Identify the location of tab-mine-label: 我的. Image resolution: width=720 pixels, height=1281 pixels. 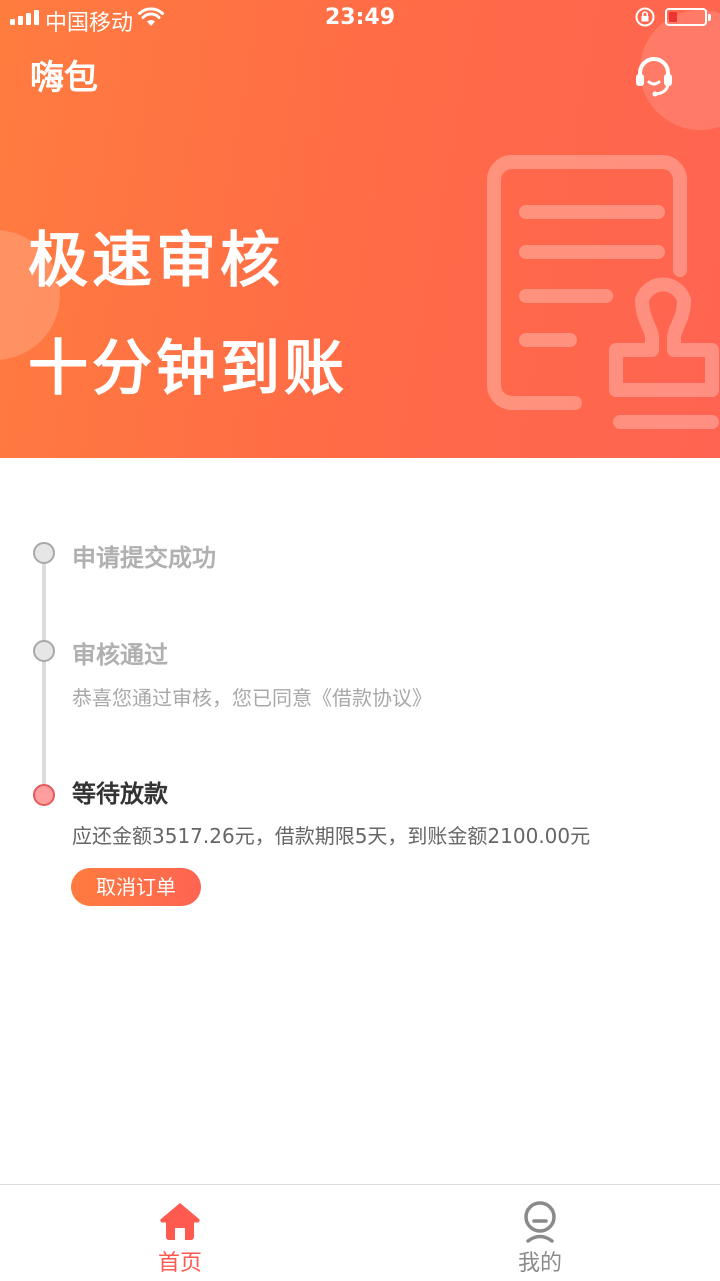
(539, 1263).